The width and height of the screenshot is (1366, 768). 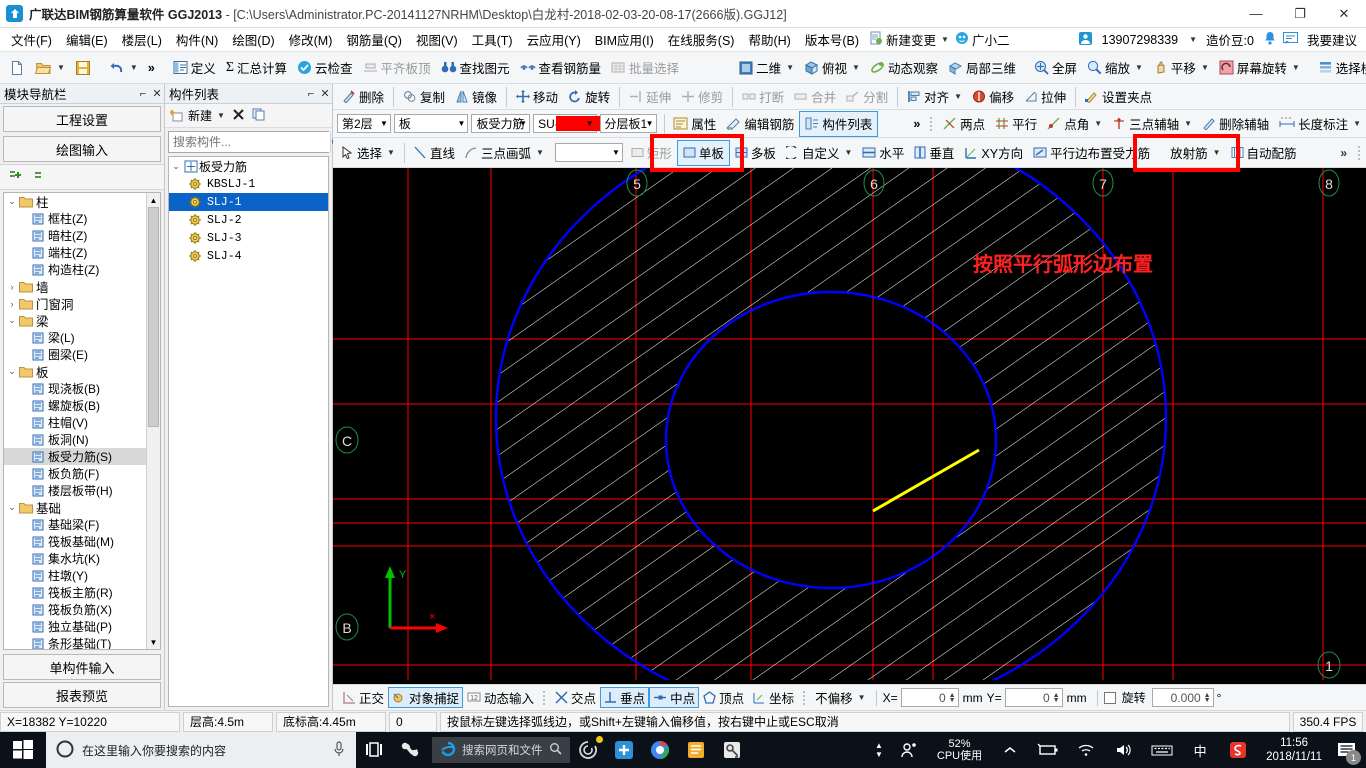 What do you see at coordinates (75, 320) in the screenshot?
I see `module-tree-node-7: ⌄ 梁` at bounding box center [75, 320].